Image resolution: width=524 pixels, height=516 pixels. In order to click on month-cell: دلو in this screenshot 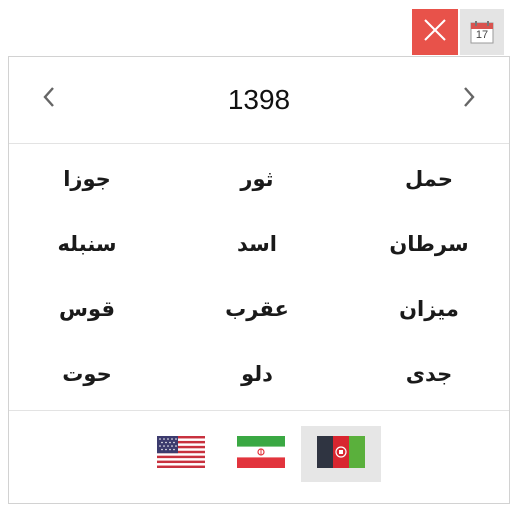, I will do `click(257, 374)`.